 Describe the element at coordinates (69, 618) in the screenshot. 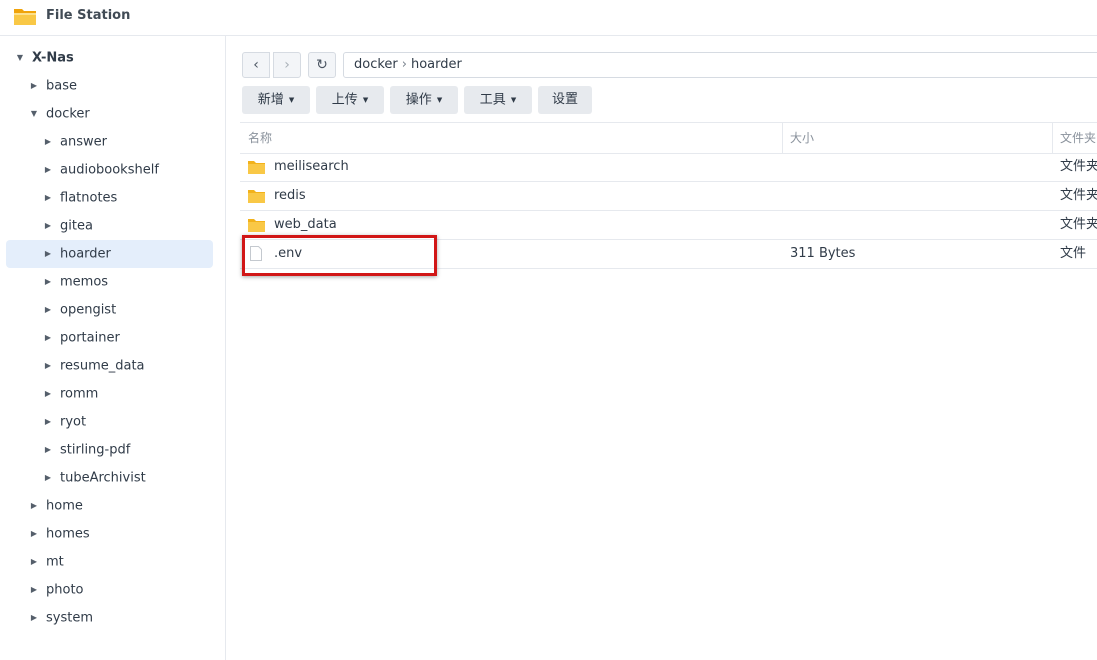

I see `sidebar-item-label: system` at that location.